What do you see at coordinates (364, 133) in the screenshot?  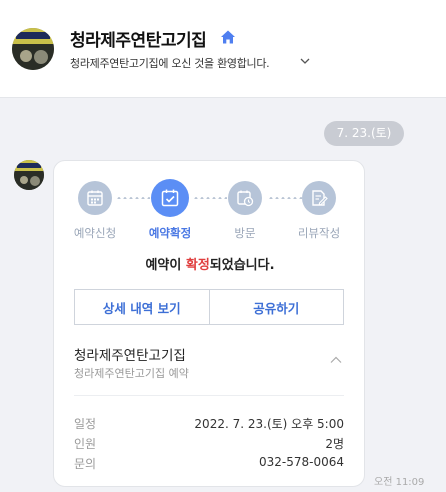 I see `date-separator: 7. 23.(토)` at bounding box center [364, 133].